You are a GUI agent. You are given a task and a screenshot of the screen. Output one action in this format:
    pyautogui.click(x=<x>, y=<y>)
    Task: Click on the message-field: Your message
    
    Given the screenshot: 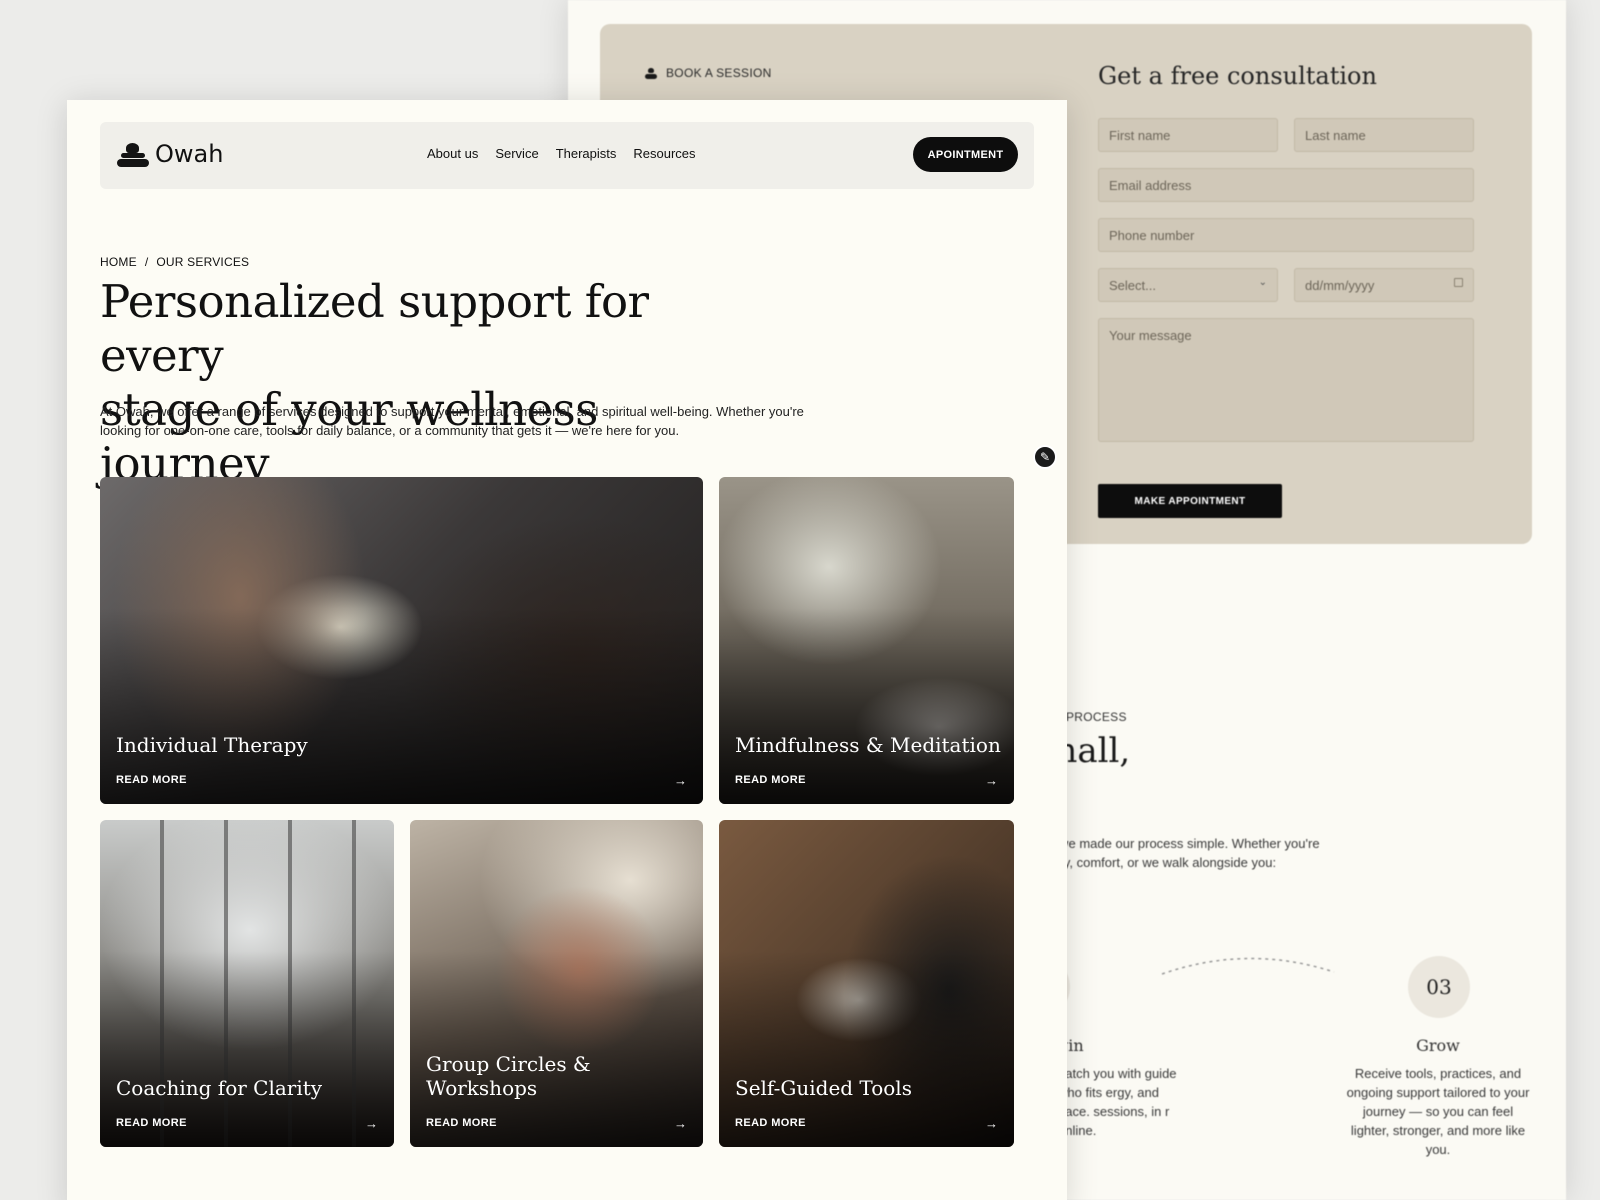 What is the action you would take?
    pyautogui.click(x=1286, y=380)
    